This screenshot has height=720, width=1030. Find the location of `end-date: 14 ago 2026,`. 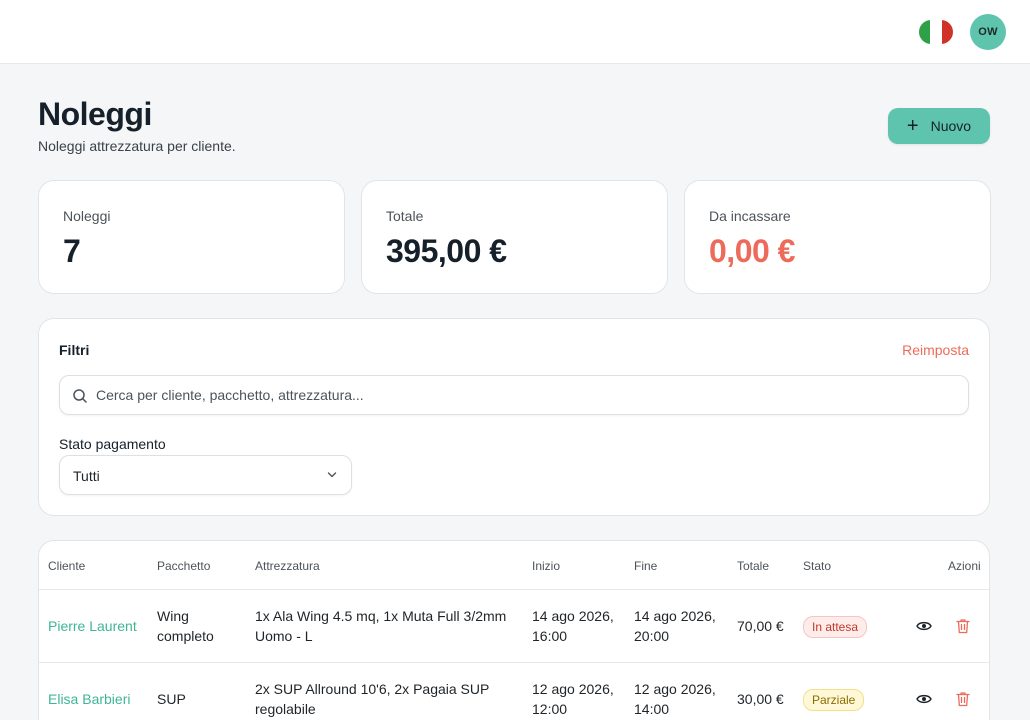

end-date: 14 ago 2026, is located at coordinates (675, 616).